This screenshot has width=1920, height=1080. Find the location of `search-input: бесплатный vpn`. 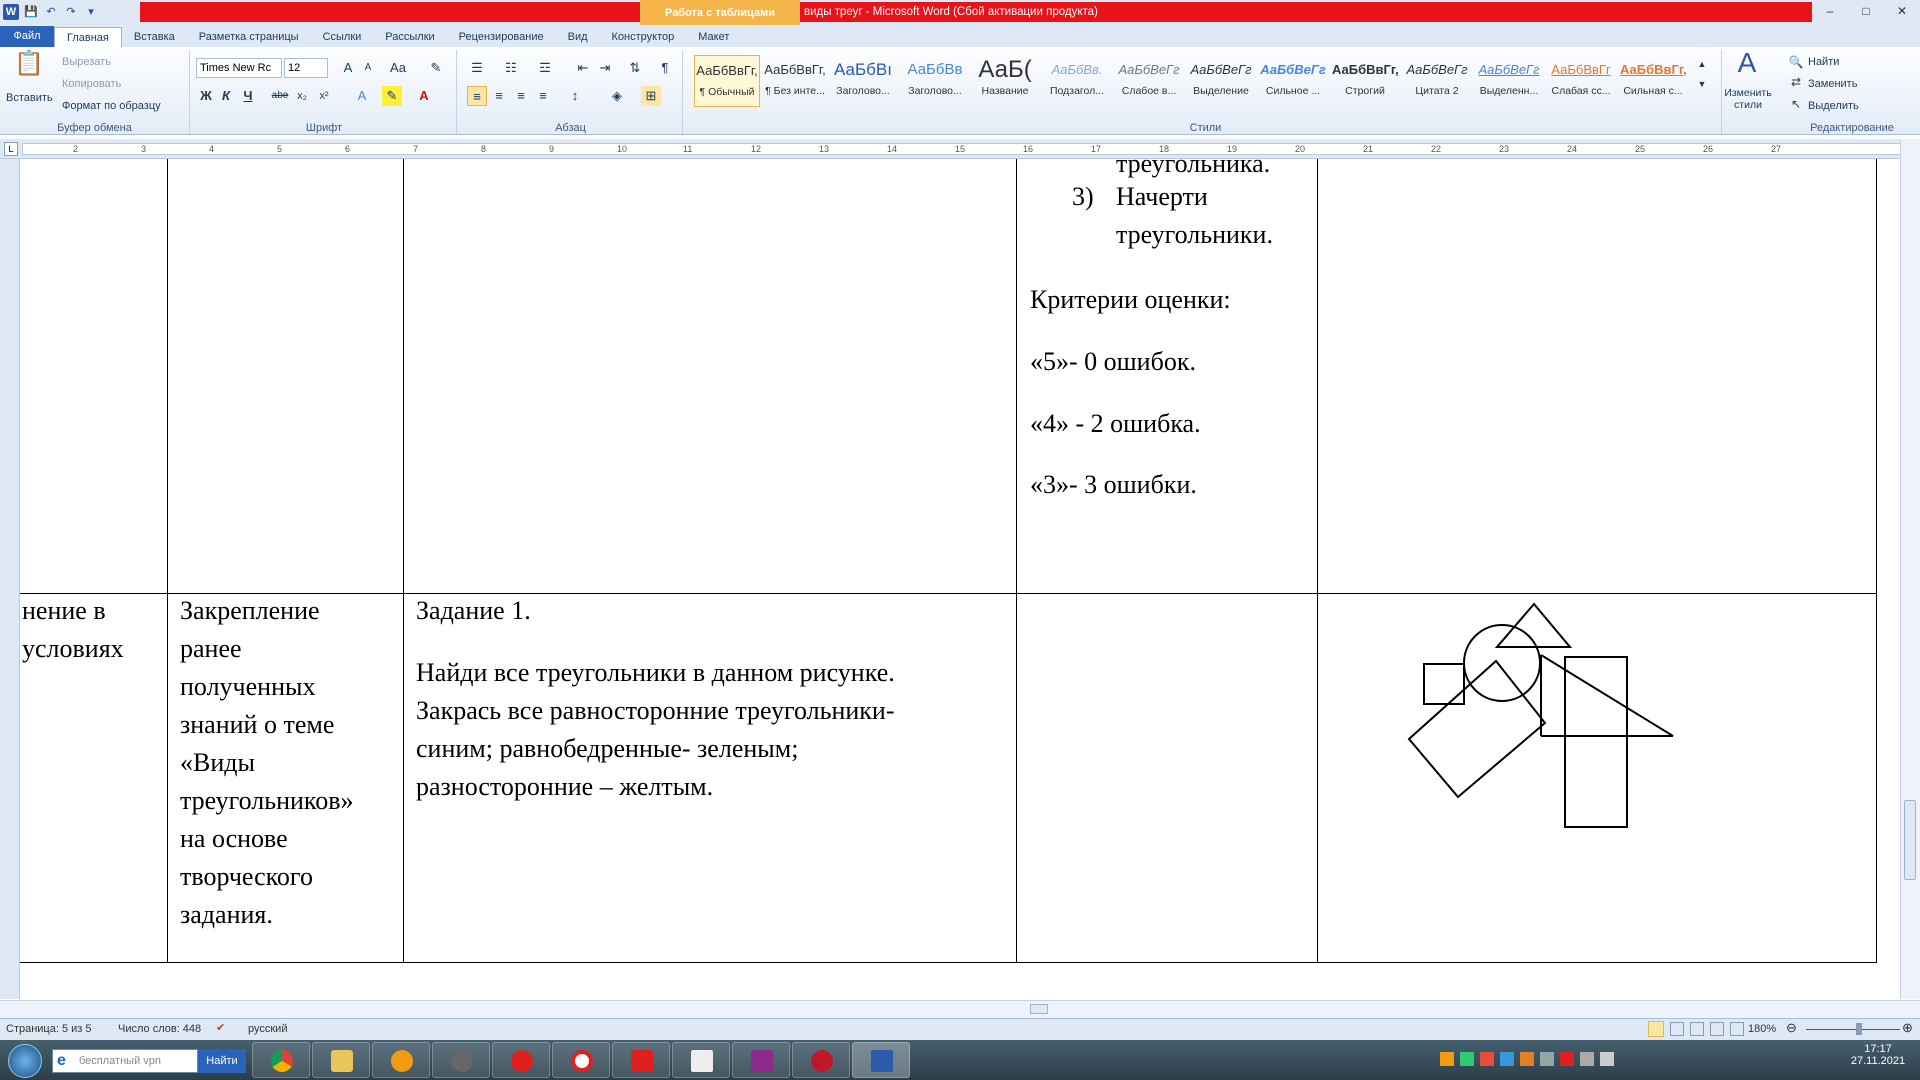

search-input: бесплатный vpn is located at coordinates (120, 1061).